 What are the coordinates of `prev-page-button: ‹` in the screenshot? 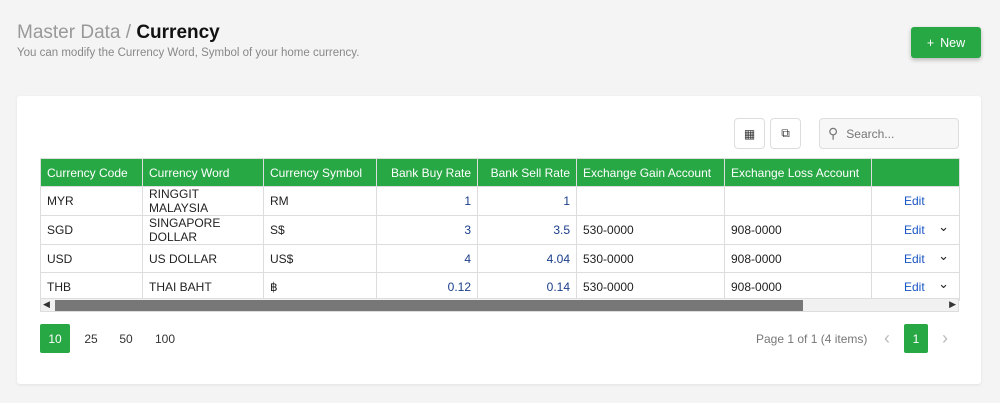 It's located at (887, 338).